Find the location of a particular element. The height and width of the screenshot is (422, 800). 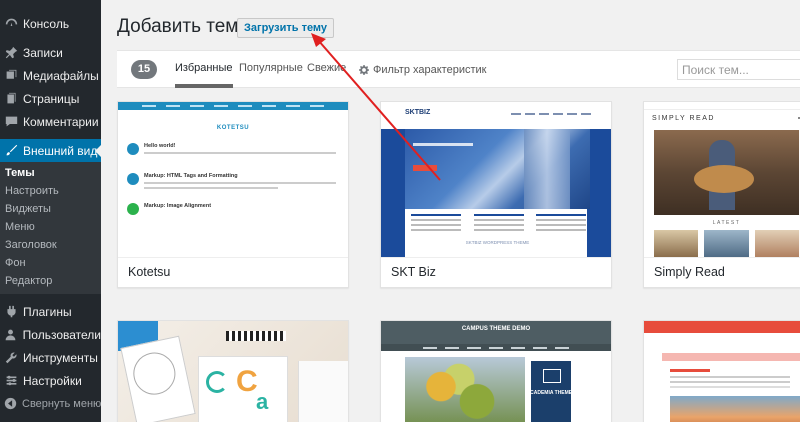

sidebar-item-label: Записи is located at coordinates (43, 52).